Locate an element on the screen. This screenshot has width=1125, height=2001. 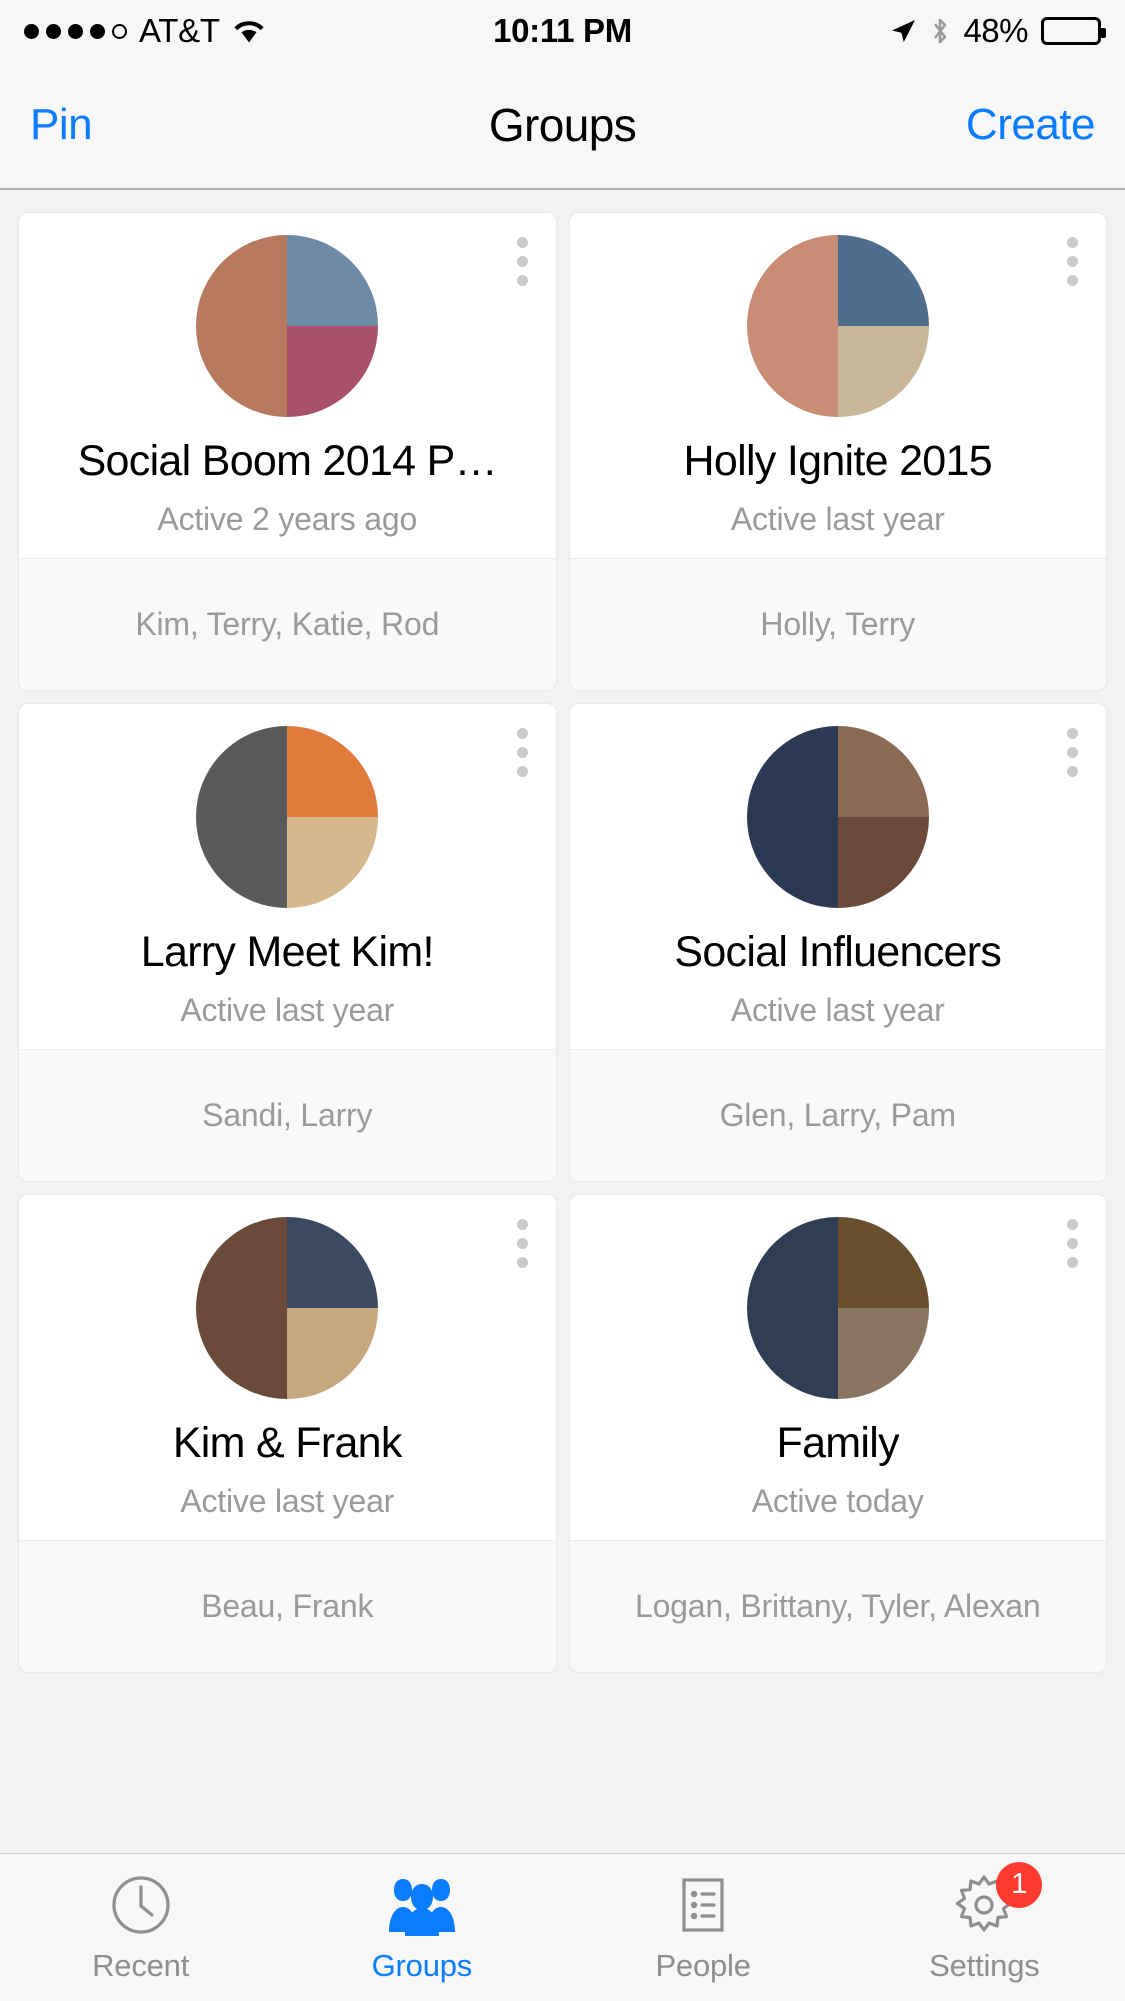
group-card-body: Kim & Frank Active last year is located at coordinates (287, 1368).